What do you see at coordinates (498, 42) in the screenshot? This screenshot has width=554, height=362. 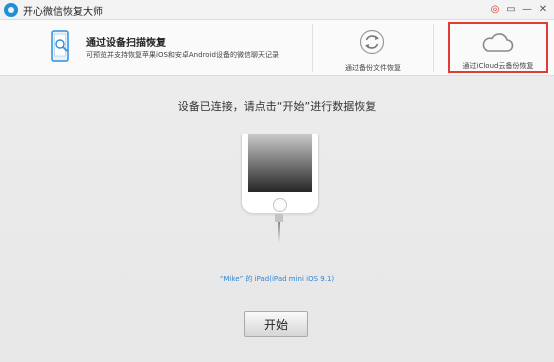 I see `cloud-icon` at bounding box center [498, 42].